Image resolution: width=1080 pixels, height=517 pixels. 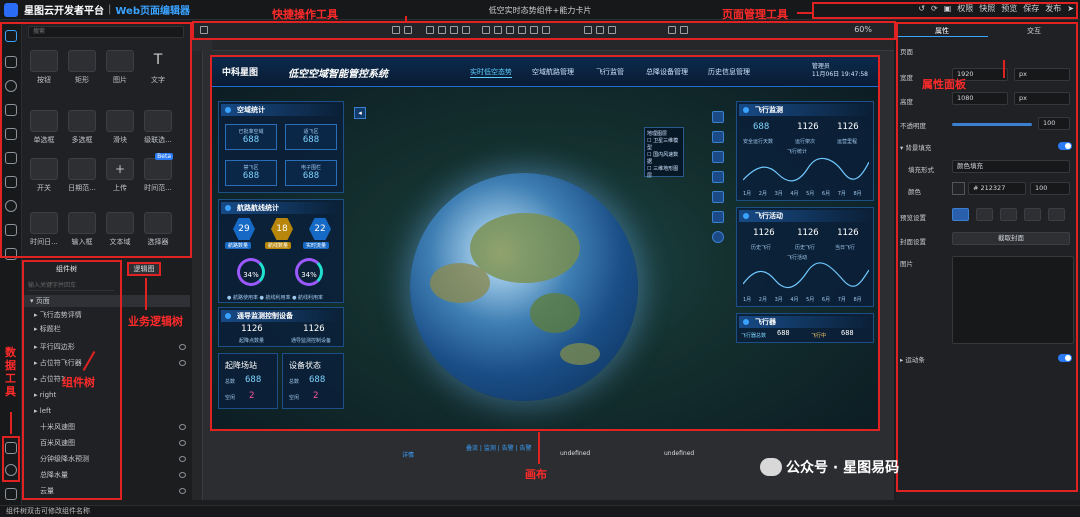 I want to click on app-subtitle: Web页面编辑器, so click(x=152, y=11).